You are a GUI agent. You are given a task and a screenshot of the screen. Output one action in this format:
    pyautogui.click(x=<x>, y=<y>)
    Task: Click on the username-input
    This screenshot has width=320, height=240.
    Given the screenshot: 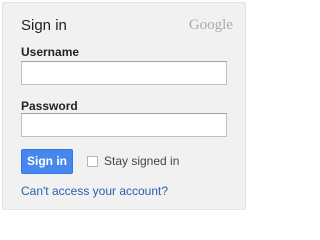 What is the action you would take?
    pyautogui.click(x=124, y=73)
    